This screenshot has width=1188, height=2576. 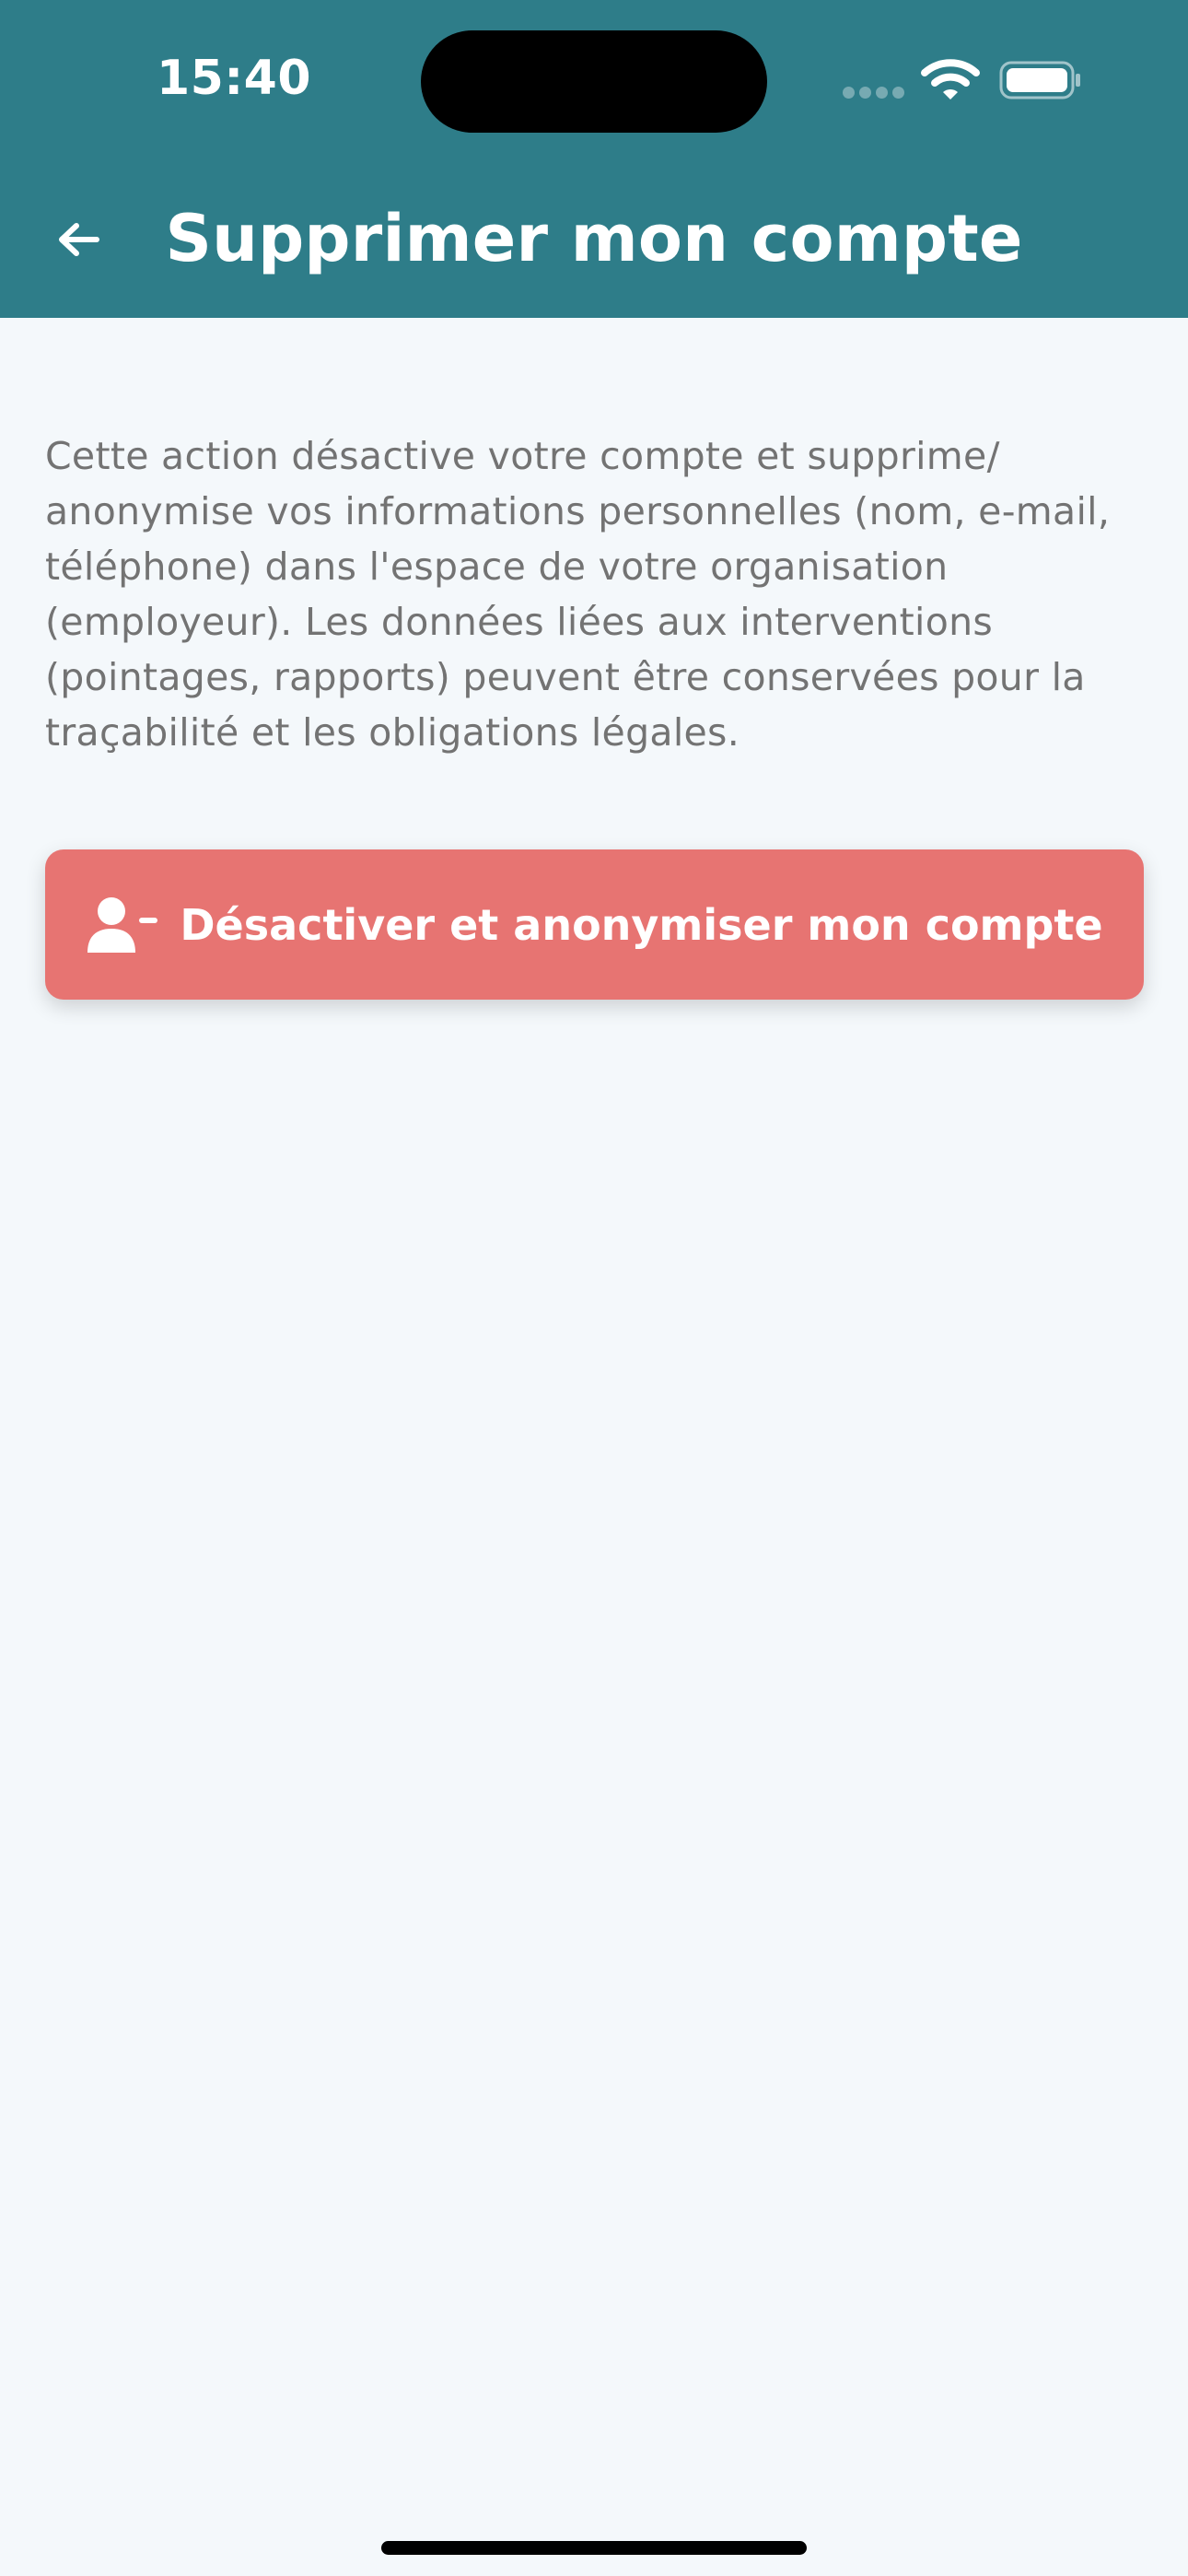 What do you see at coordinates (234, 78) in the screenshot?
I see `status-time: 15:40` at bounding box center [234, 78].